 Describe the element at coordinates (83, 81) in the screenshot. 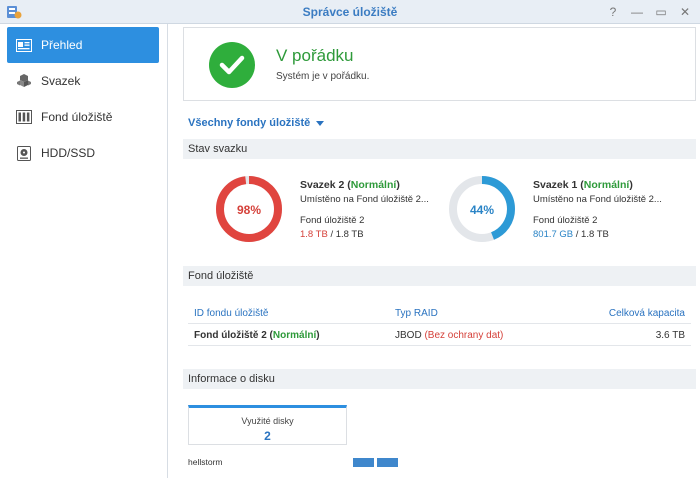

I see `sidebar-item-volume: Svazek` at that location.